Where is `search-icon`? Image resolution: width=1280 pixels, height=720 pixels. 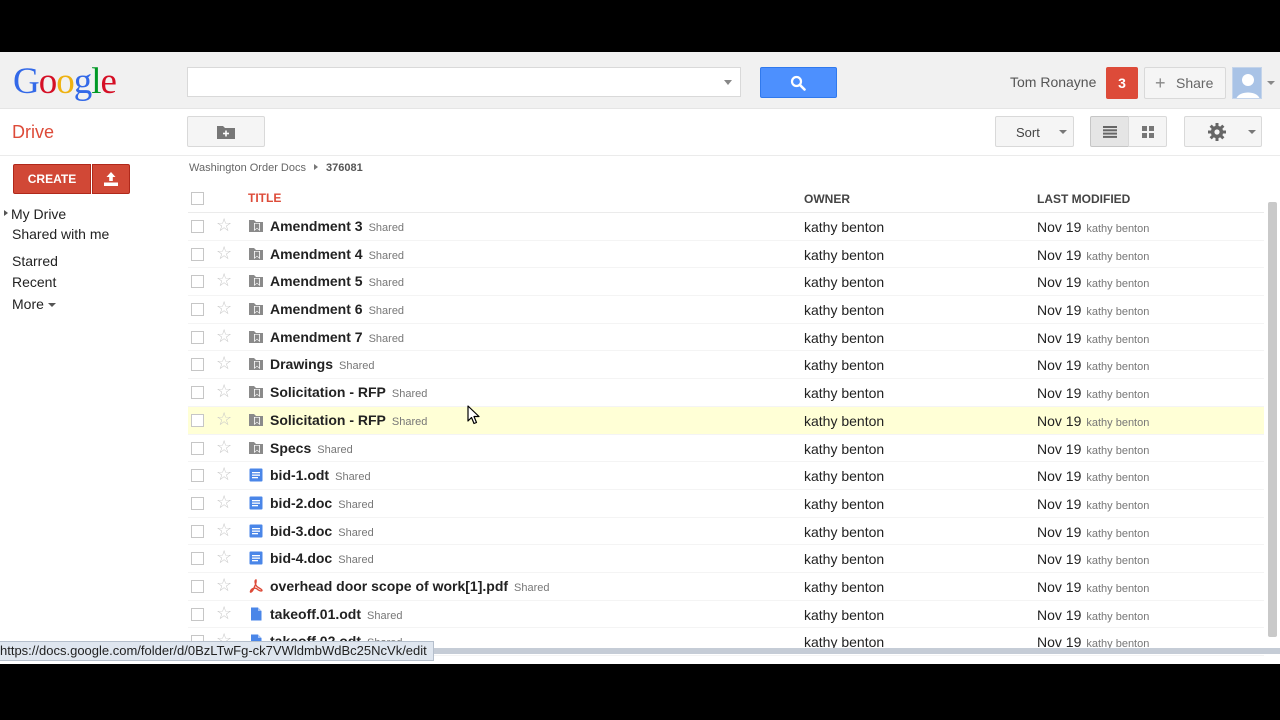 search-icon is located at coordinates (798, 83).